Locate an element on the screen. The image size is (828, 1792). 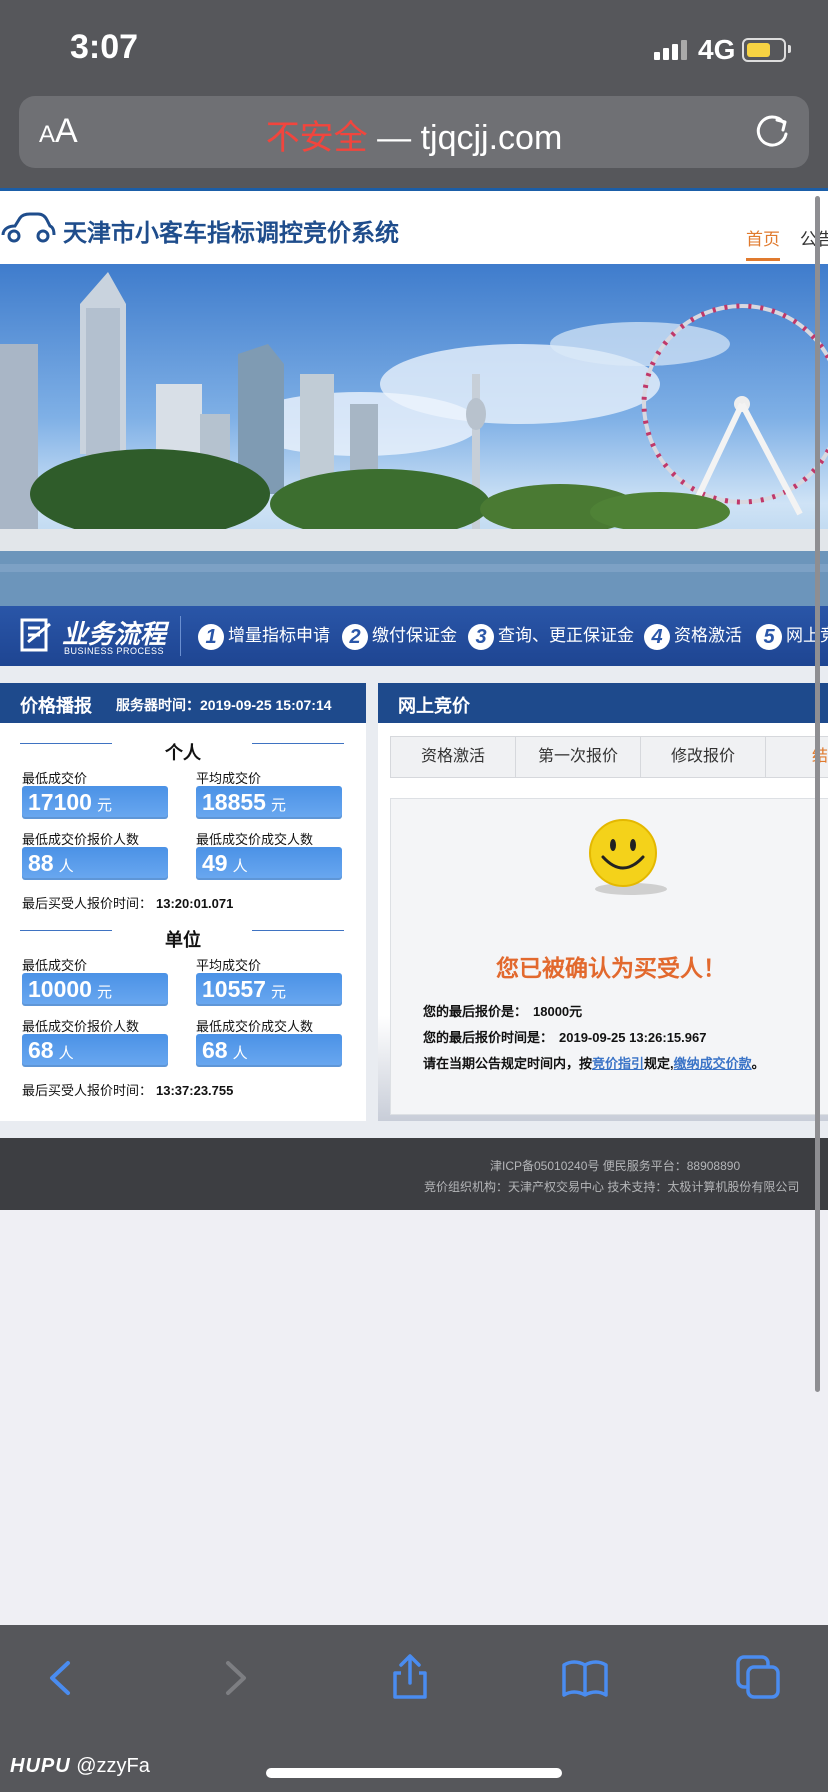
individual-last-time: 最后买受人报价时间： 13:20:01.071 is located at coordinates (128, 903).